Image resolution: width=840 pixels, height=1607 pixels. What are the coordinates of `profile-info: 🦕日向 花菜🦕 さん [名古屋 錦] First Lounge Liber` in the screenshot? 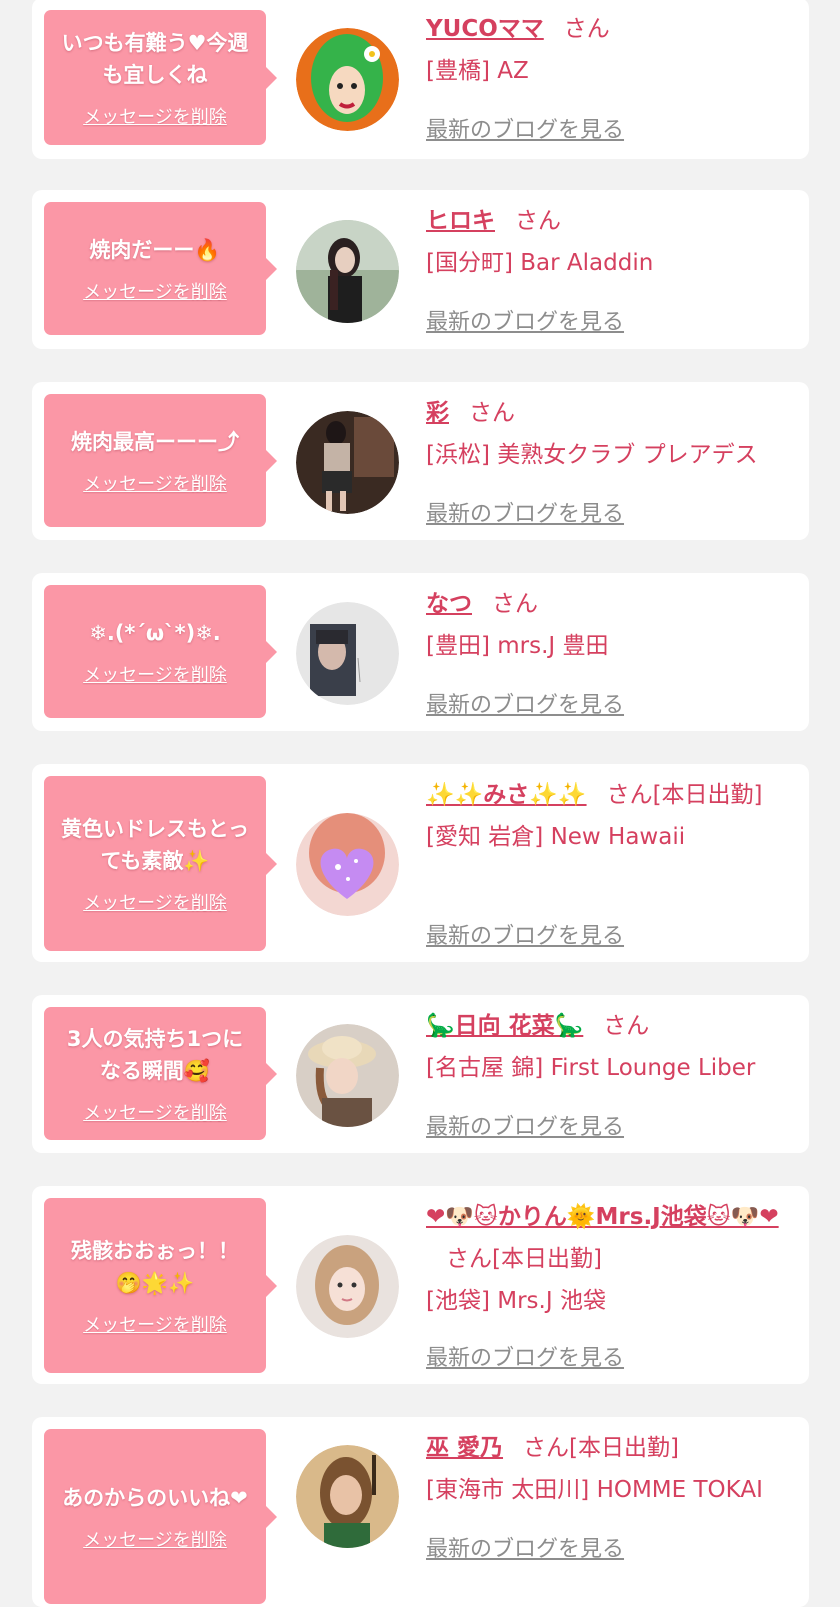 It's located at (611, 1047).